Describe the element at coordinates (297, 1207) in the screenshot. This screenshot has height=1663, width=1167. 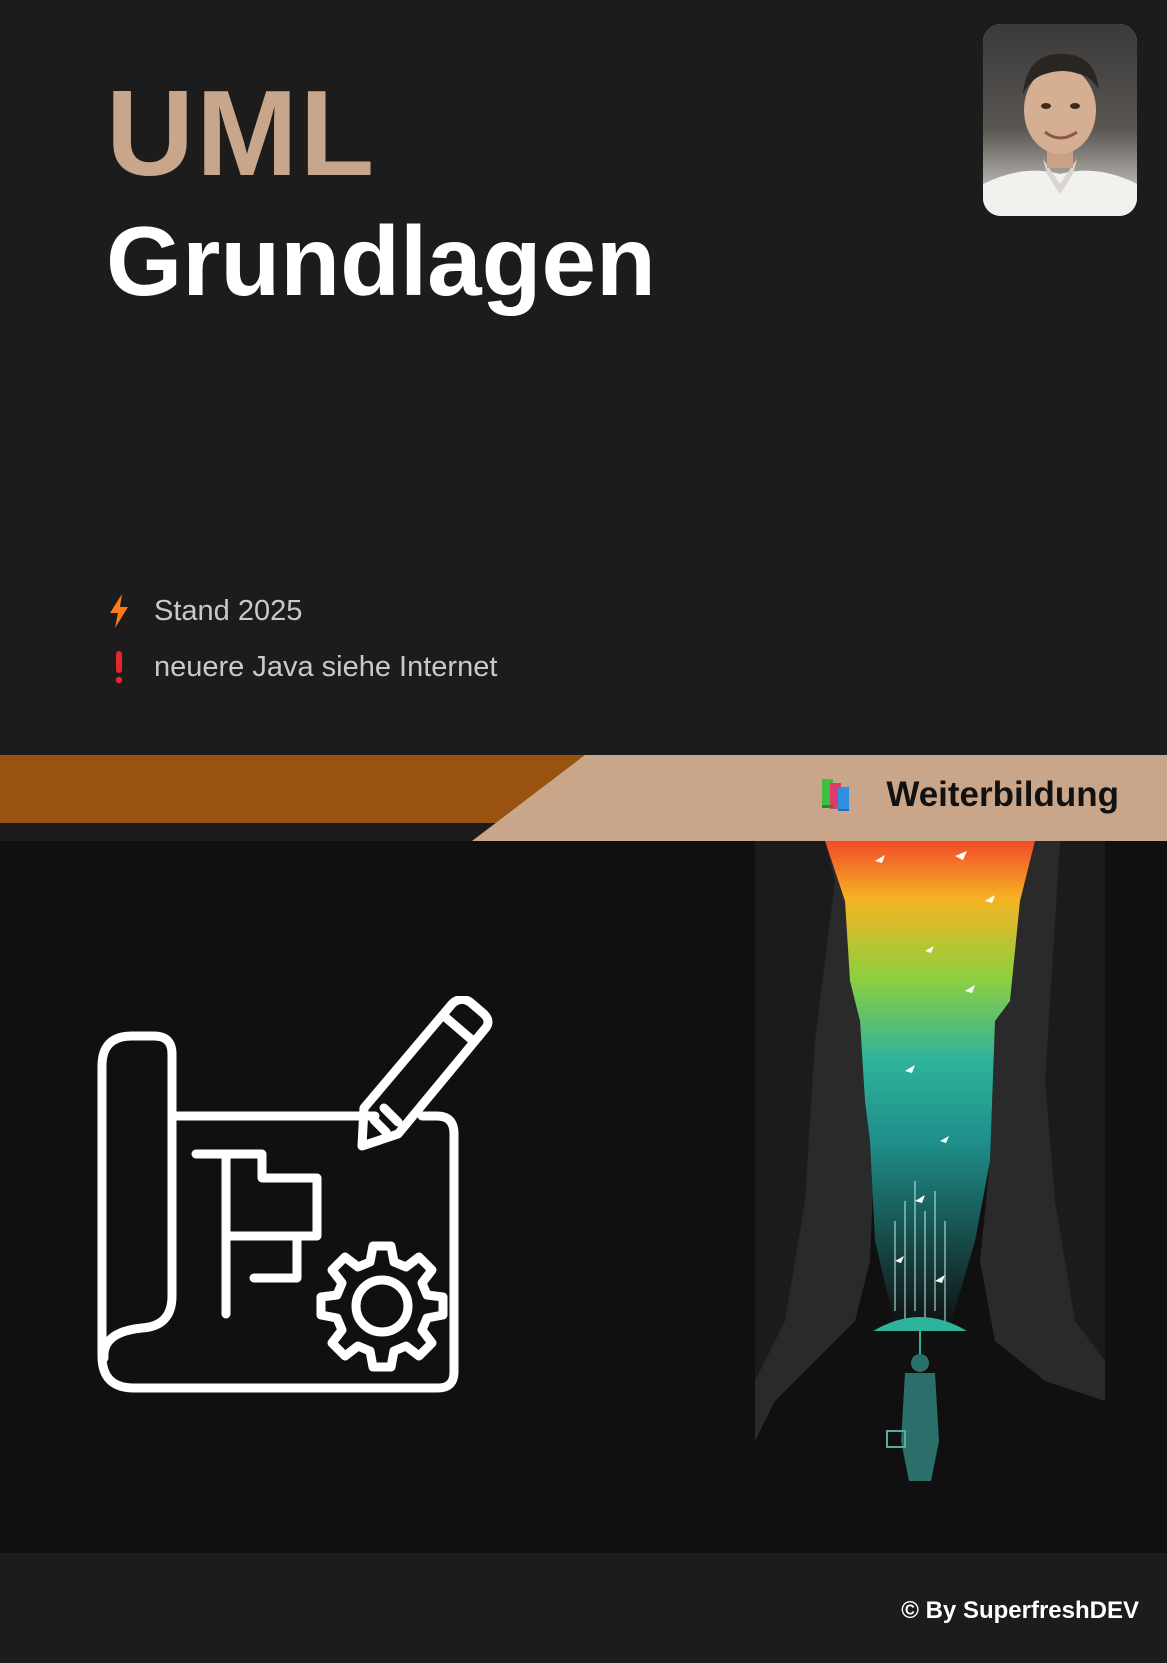
I see `blueprint-icon` at that location.